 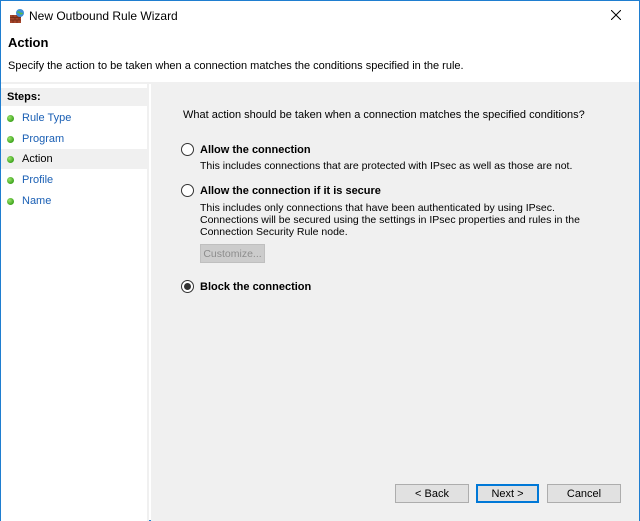 I want to click on back-button: < Back, so click(x=432, y=493).